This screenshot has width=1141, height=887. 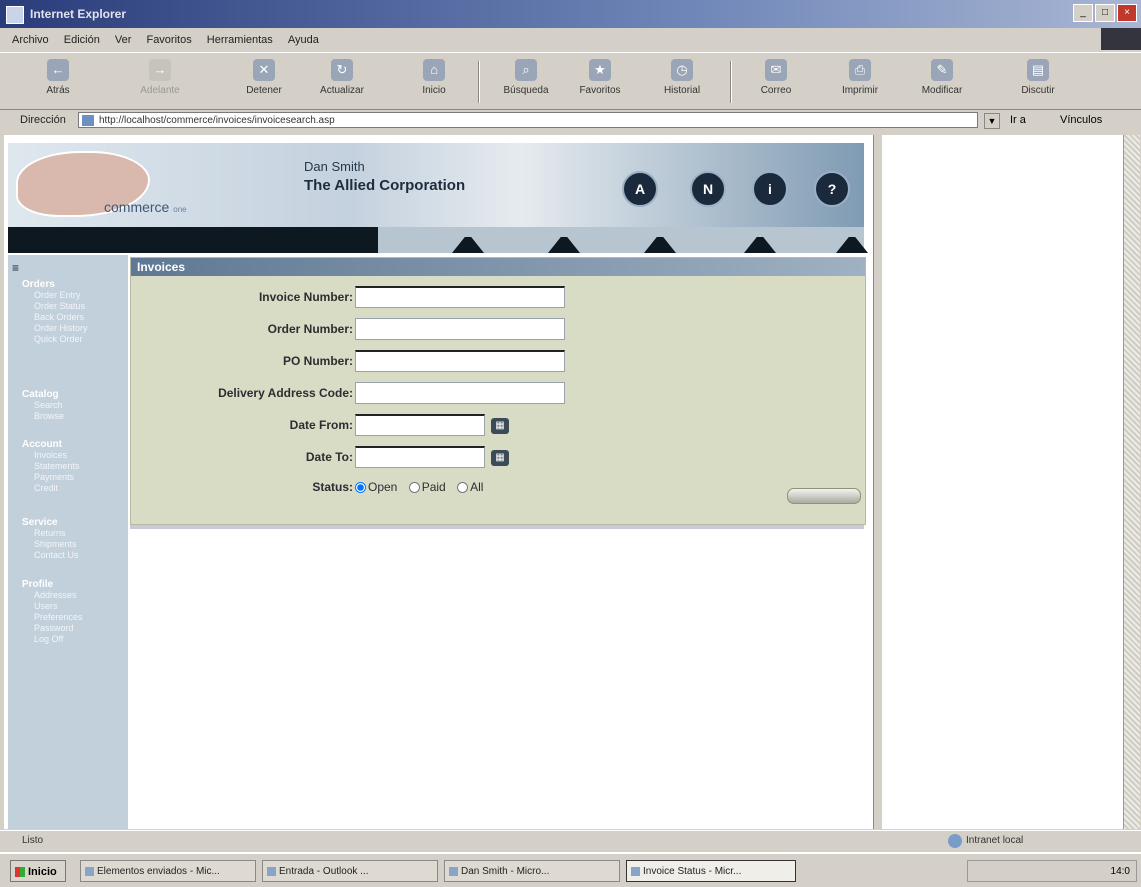 What do you see at coordinates (1105, 13) in the screenshot?
I see `maximize-icon: □` at bounding box center [1105, 13].